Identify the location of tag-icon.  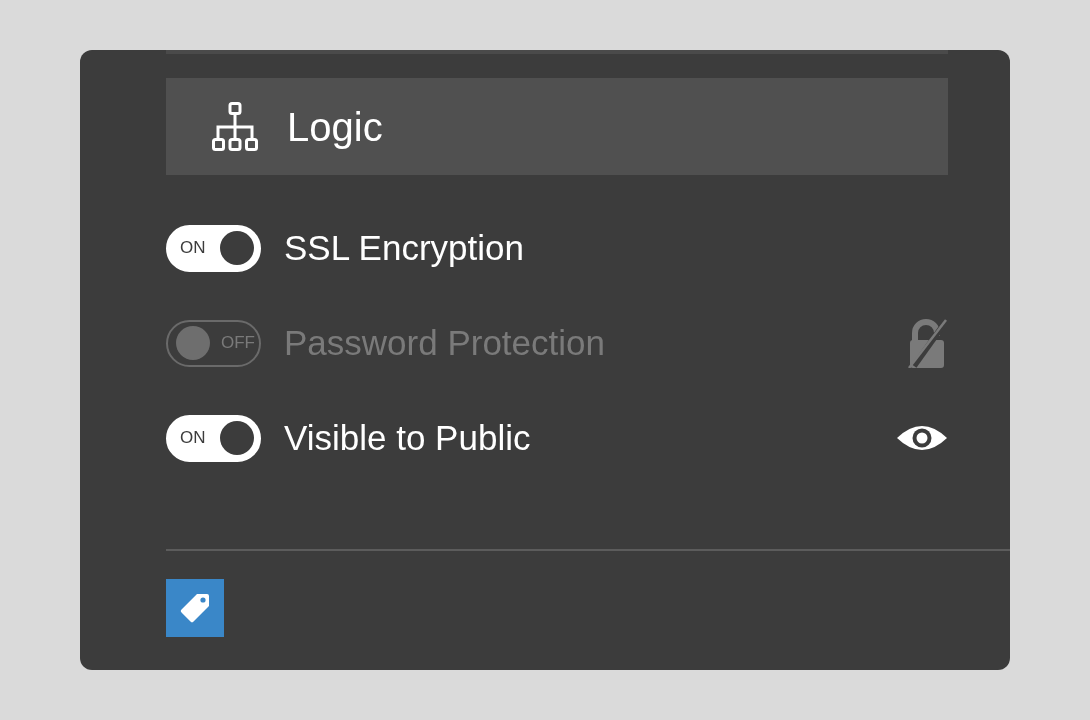
(195, 608).